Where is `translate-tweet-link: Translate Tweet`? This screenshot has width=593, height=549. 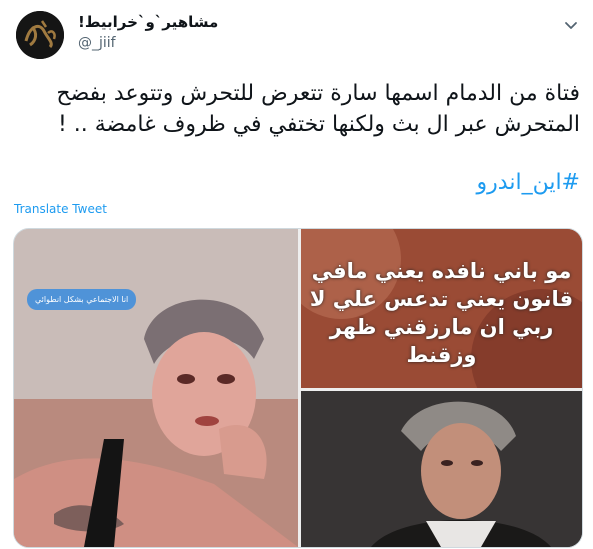
translate-tweet-link: Translate Tweet is located at coordinates (60, 209).